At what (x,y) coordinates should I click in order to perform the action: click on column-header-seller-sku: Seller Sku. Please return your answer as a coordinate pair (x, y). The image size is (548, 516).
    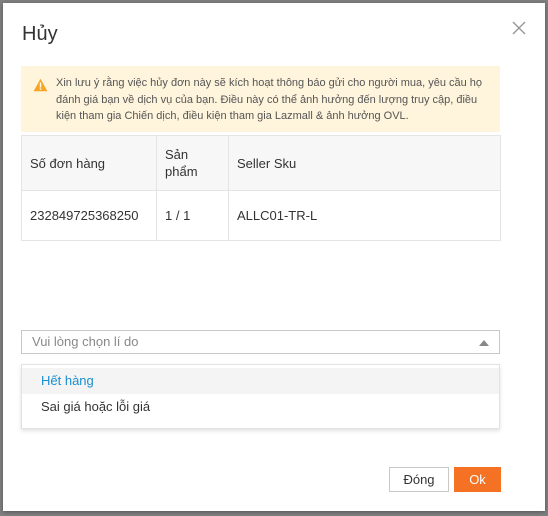
    Looking at the image, I should click on (364, 163).